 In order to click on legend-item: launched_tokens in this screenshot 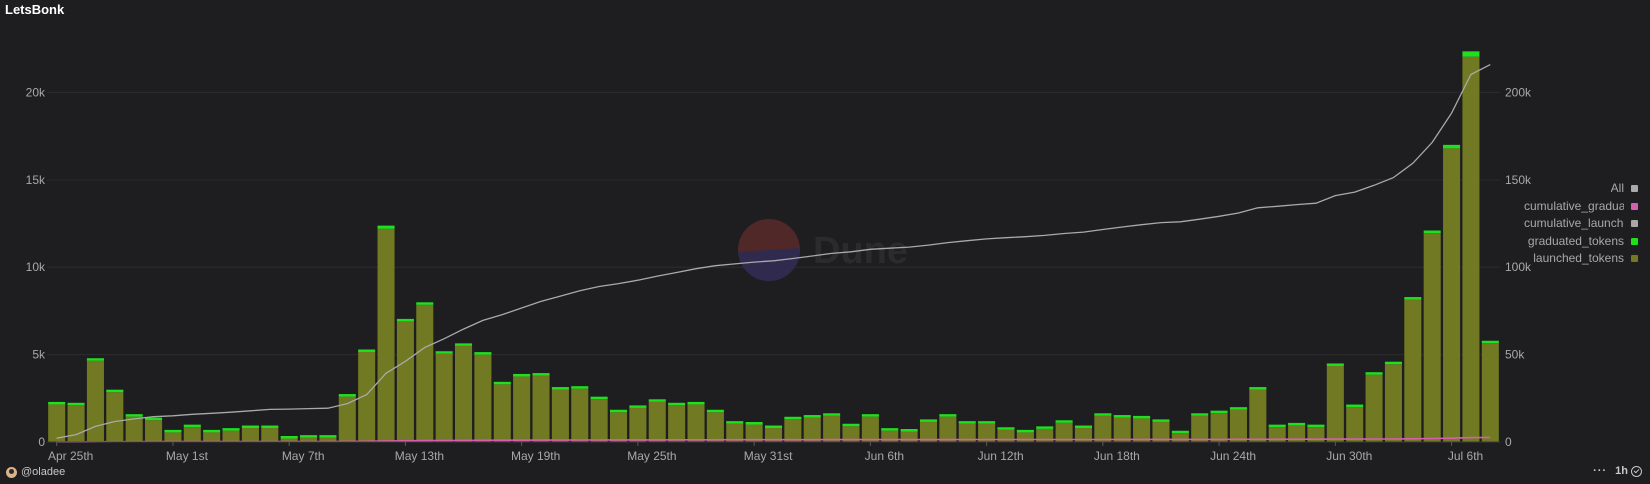, I will do `click(1582, 259)`.